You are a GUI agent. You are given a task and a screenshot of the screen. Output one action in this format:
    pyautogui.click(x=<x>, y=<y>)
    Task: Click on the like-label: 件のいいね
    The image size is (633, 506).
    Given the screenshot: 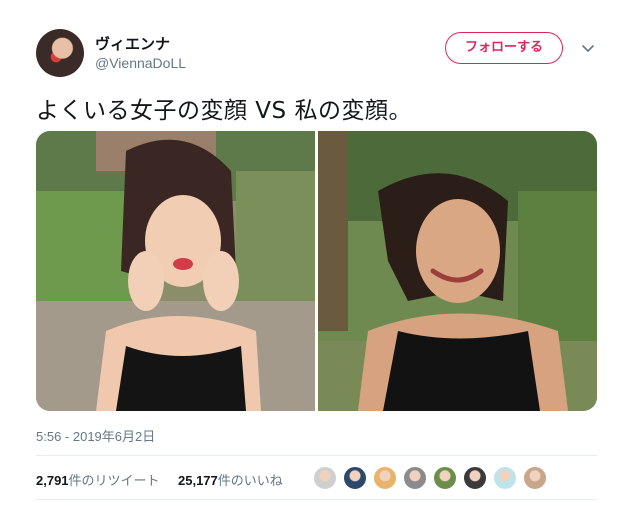 What is the action you would take?
    pyautogui.click(x=250, y=481)
    